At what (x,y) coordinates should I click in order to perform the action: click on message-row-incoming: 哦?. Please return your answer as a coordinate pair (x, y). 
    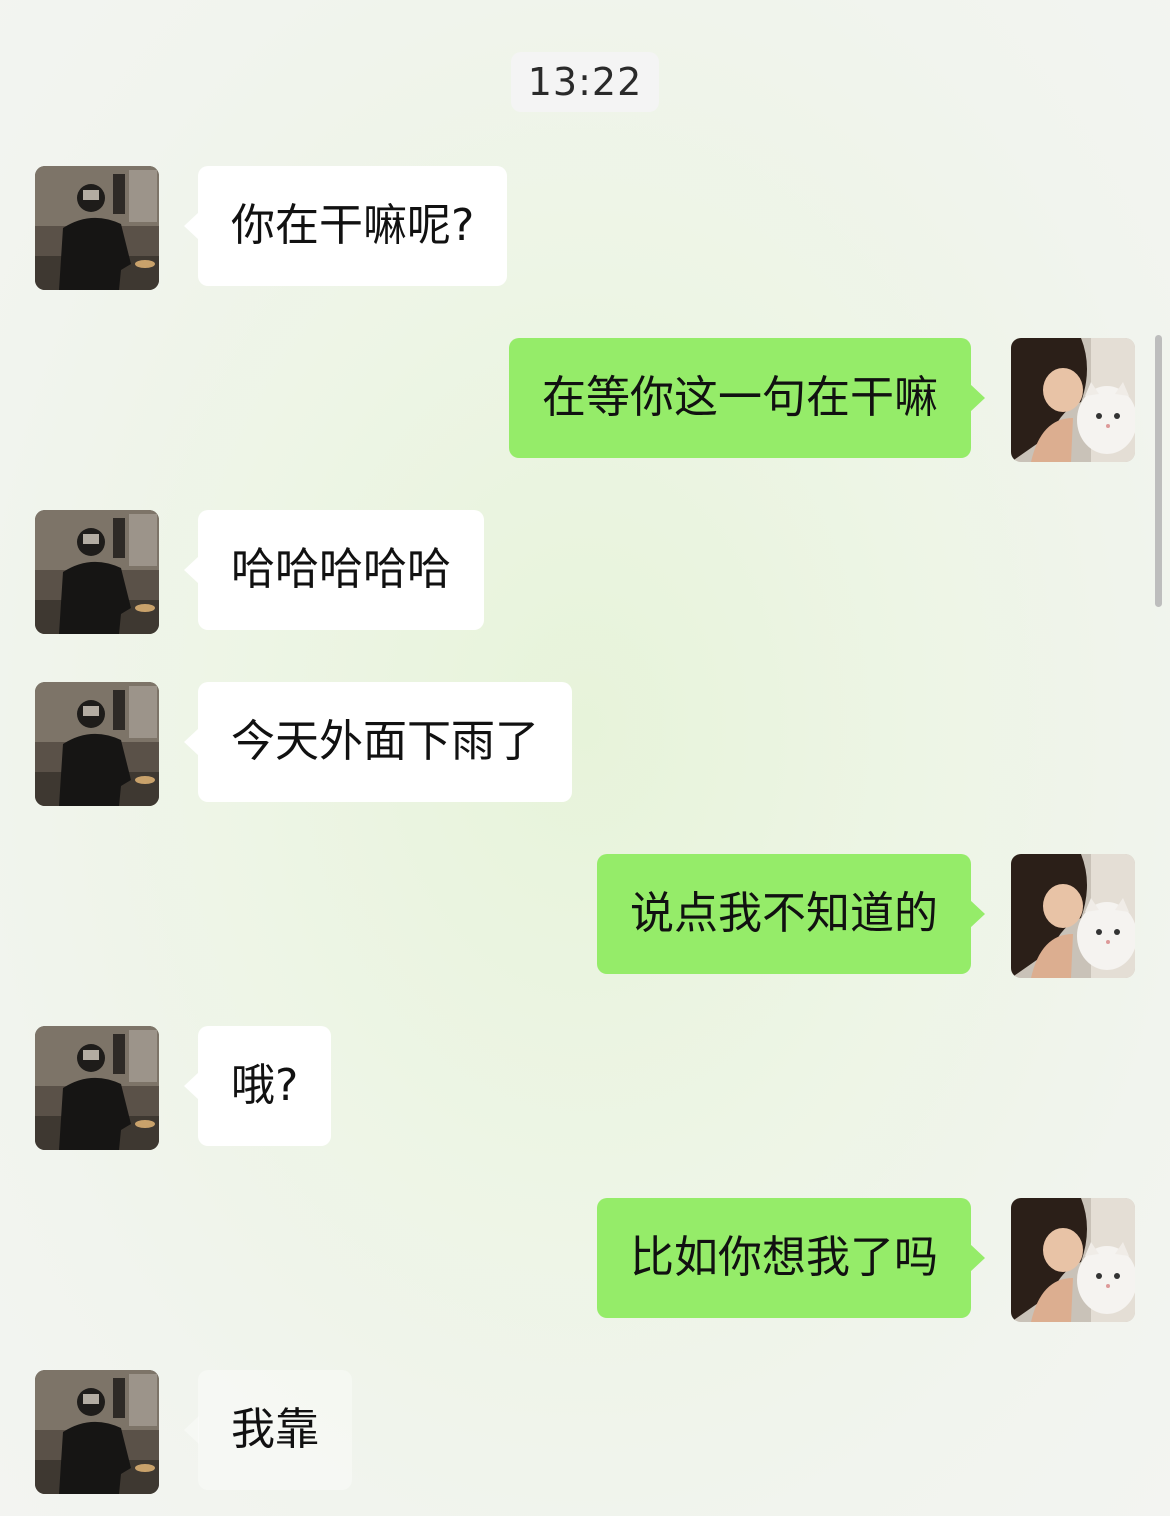
    Looking at the image, I should click on (585, 1088).